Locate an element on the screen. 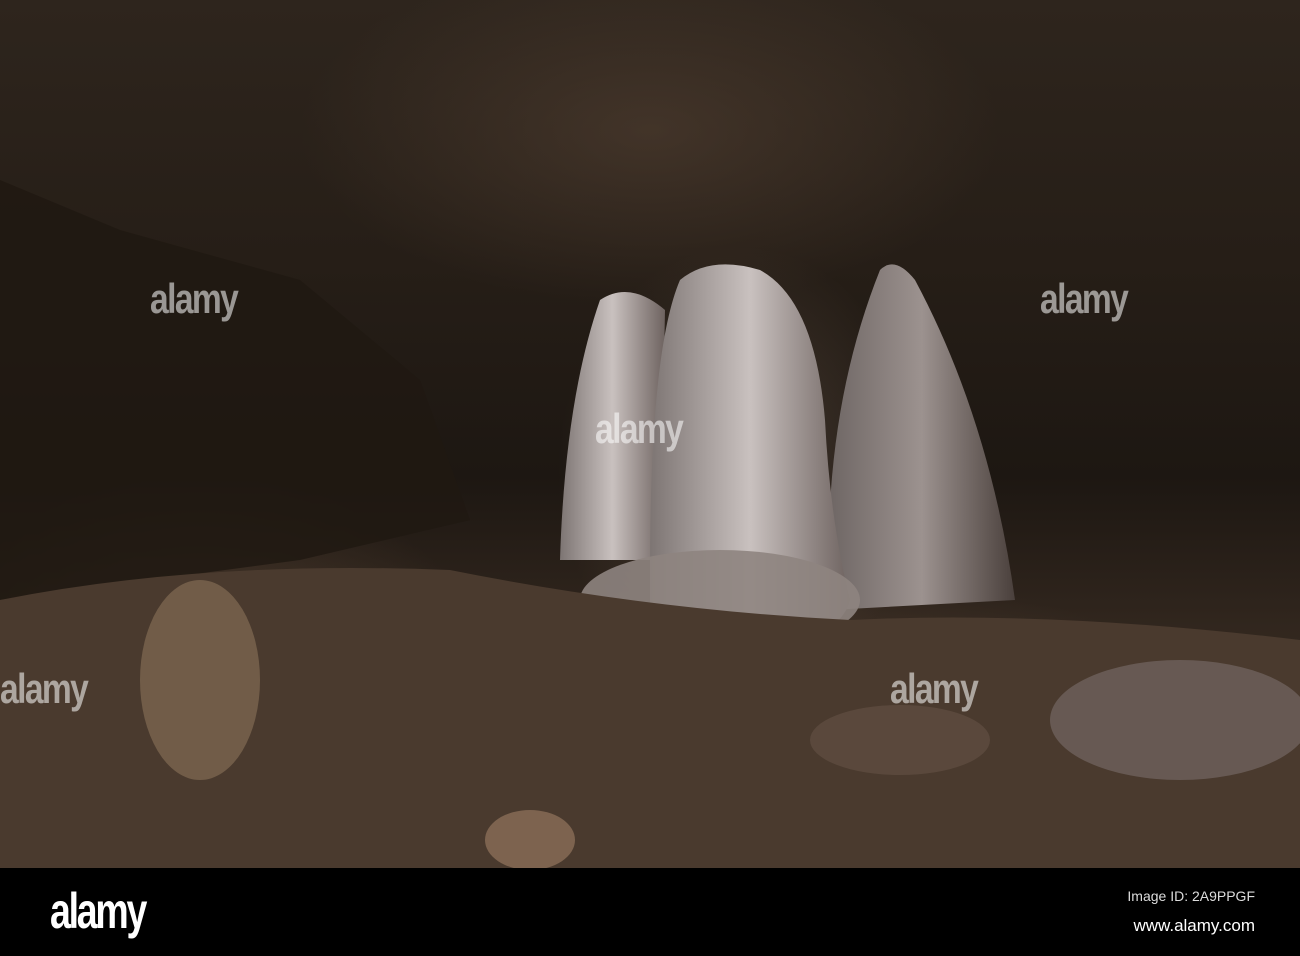 The height and width of the screenshot is (956, 1300). site-url: www.alamy.com is located at coordinates (1194, 925).